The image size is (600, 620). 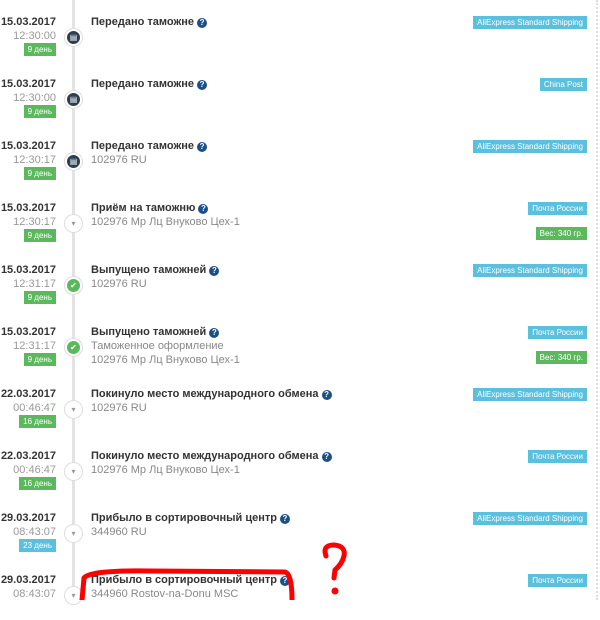 I want to click on carrier-badge: China Post, so click(x=563, y=84).